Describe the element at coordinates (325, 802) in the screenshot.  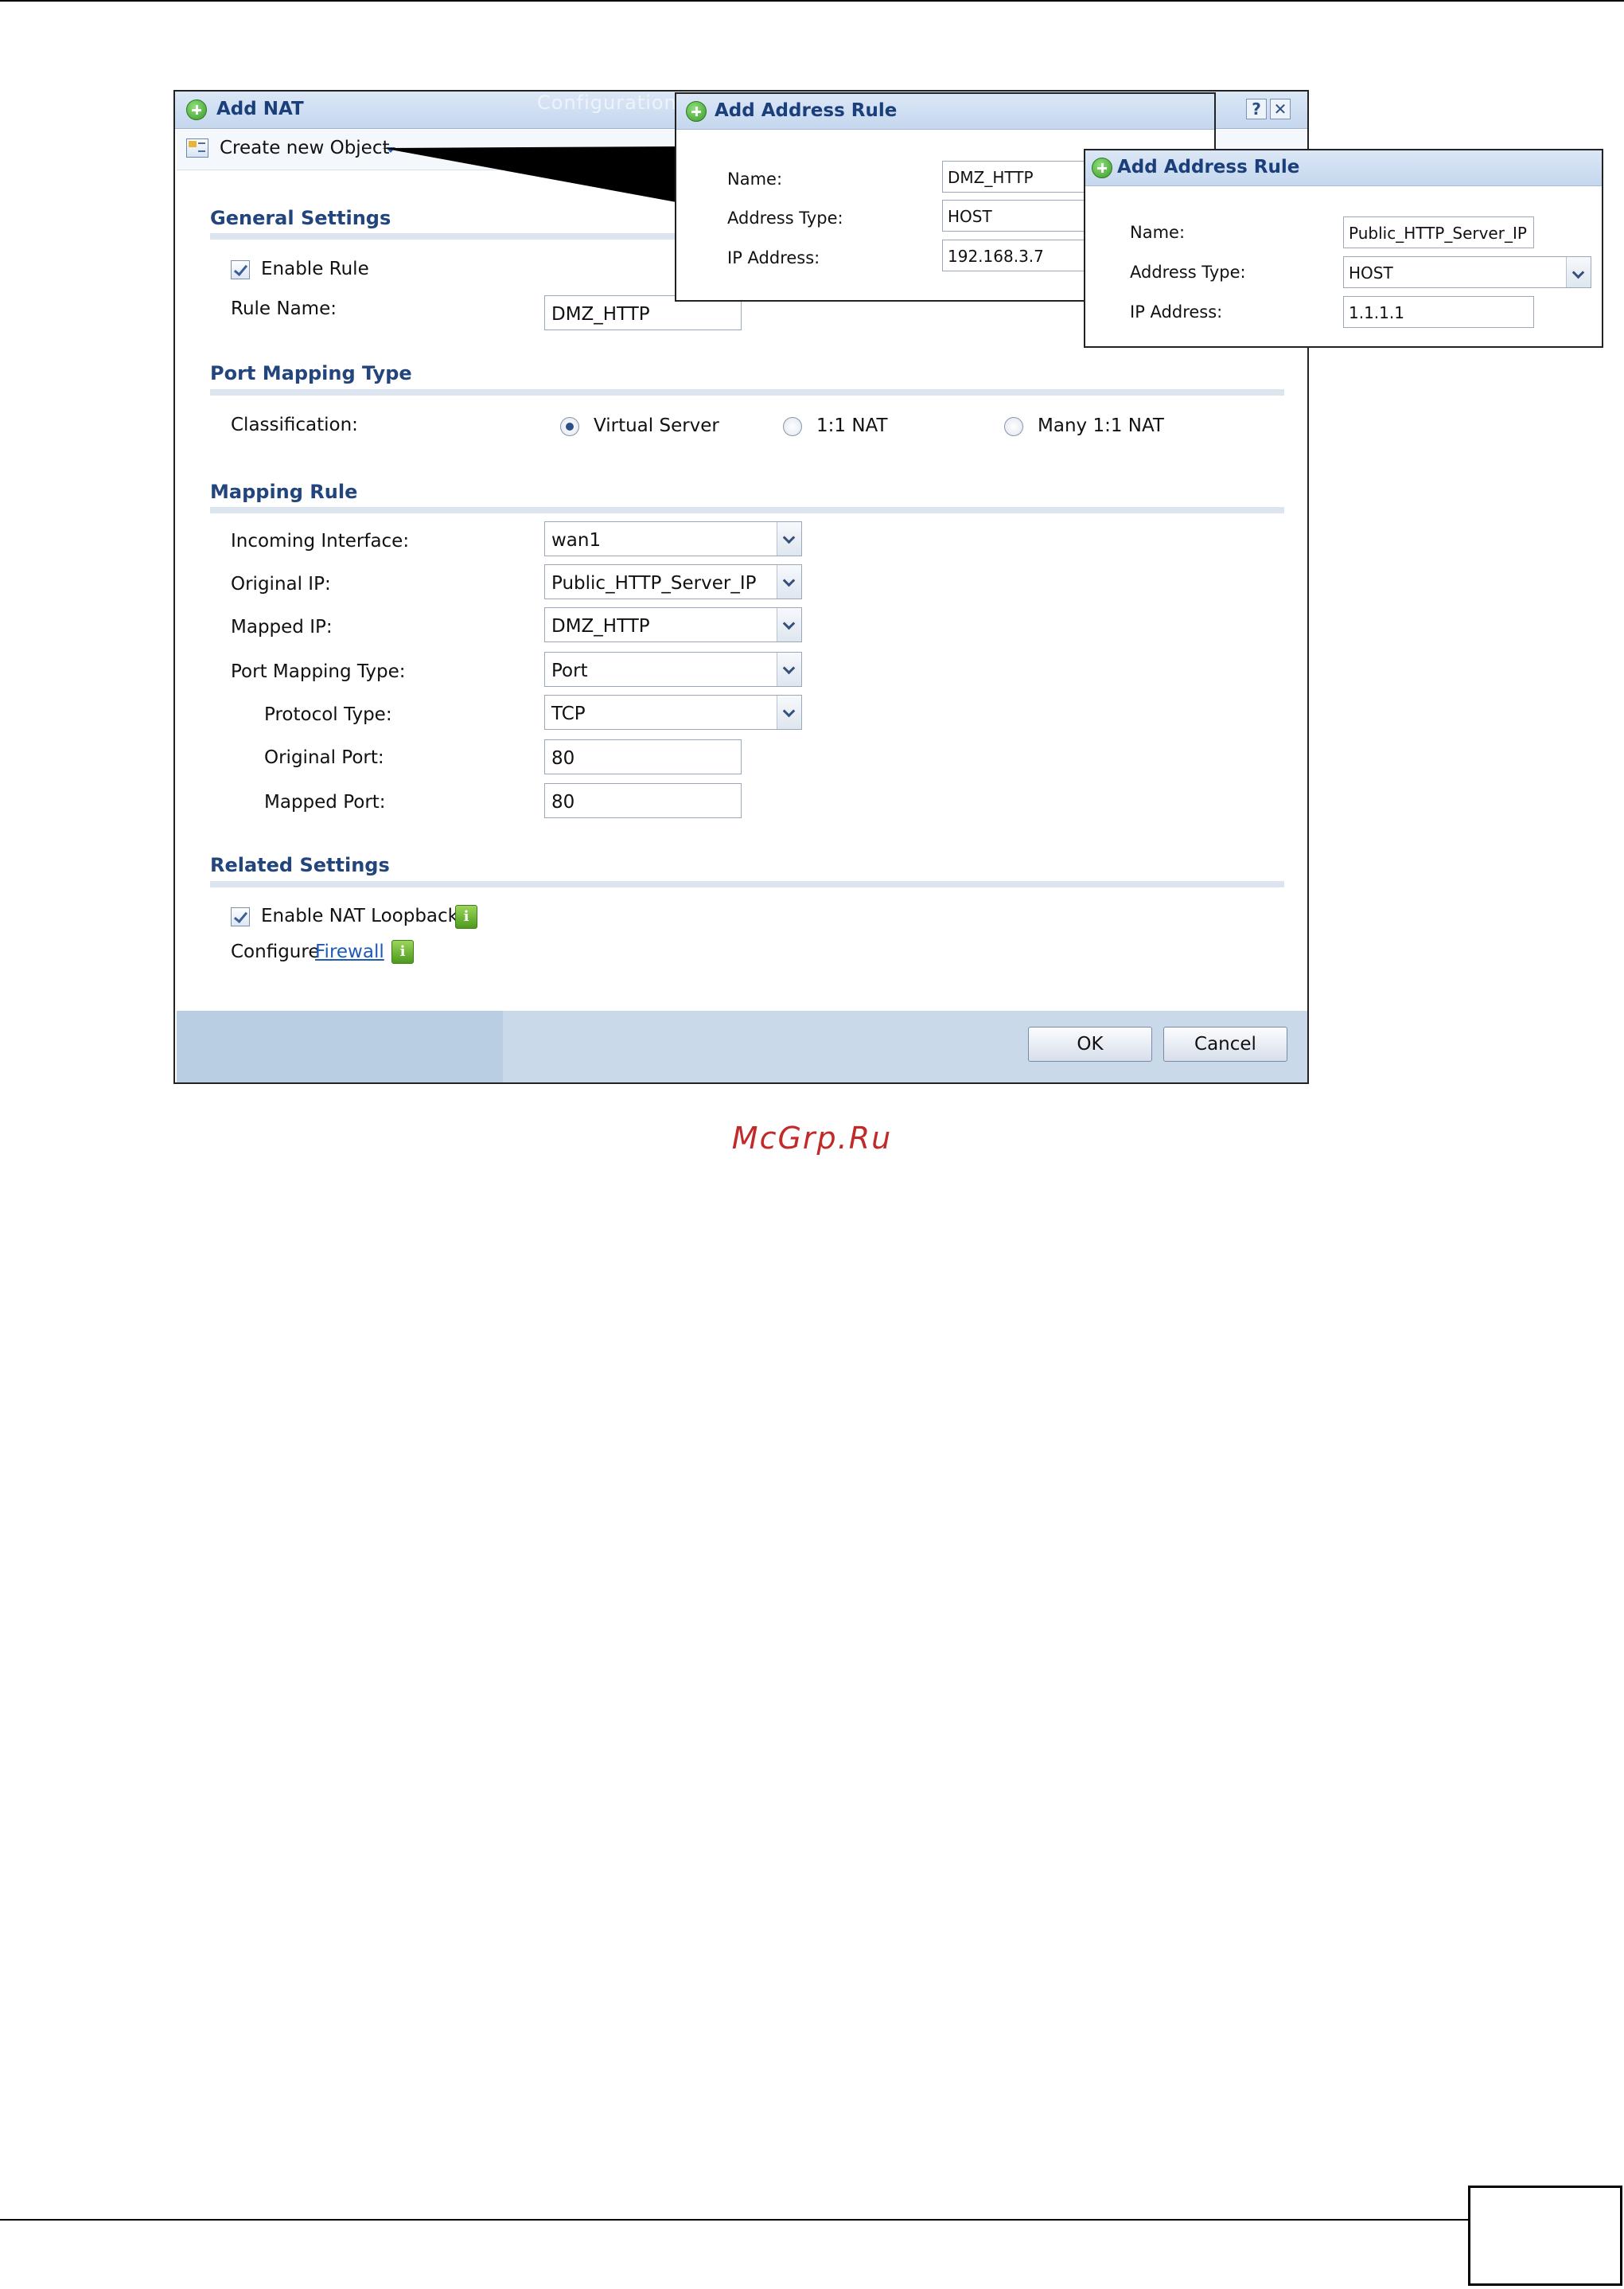
I see `mapped-port-label: Mapped Port:` at that location.